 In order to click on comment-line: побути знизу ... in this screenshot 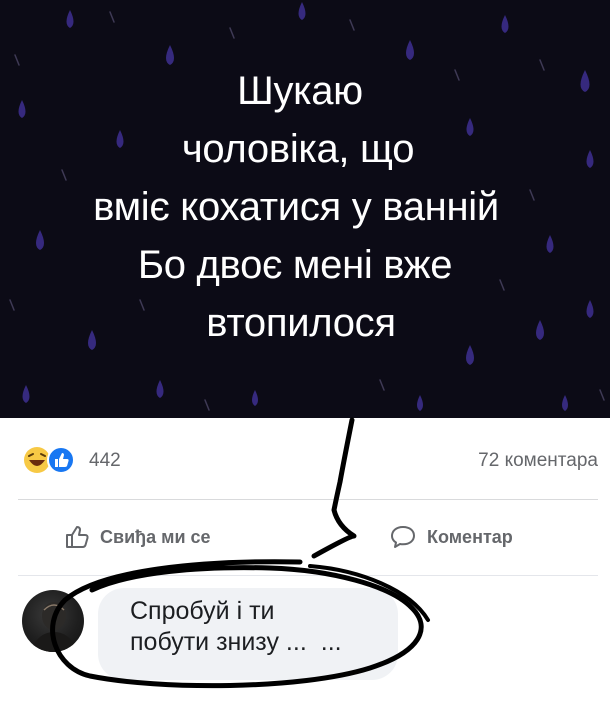, I will do `click(218, 642)`.